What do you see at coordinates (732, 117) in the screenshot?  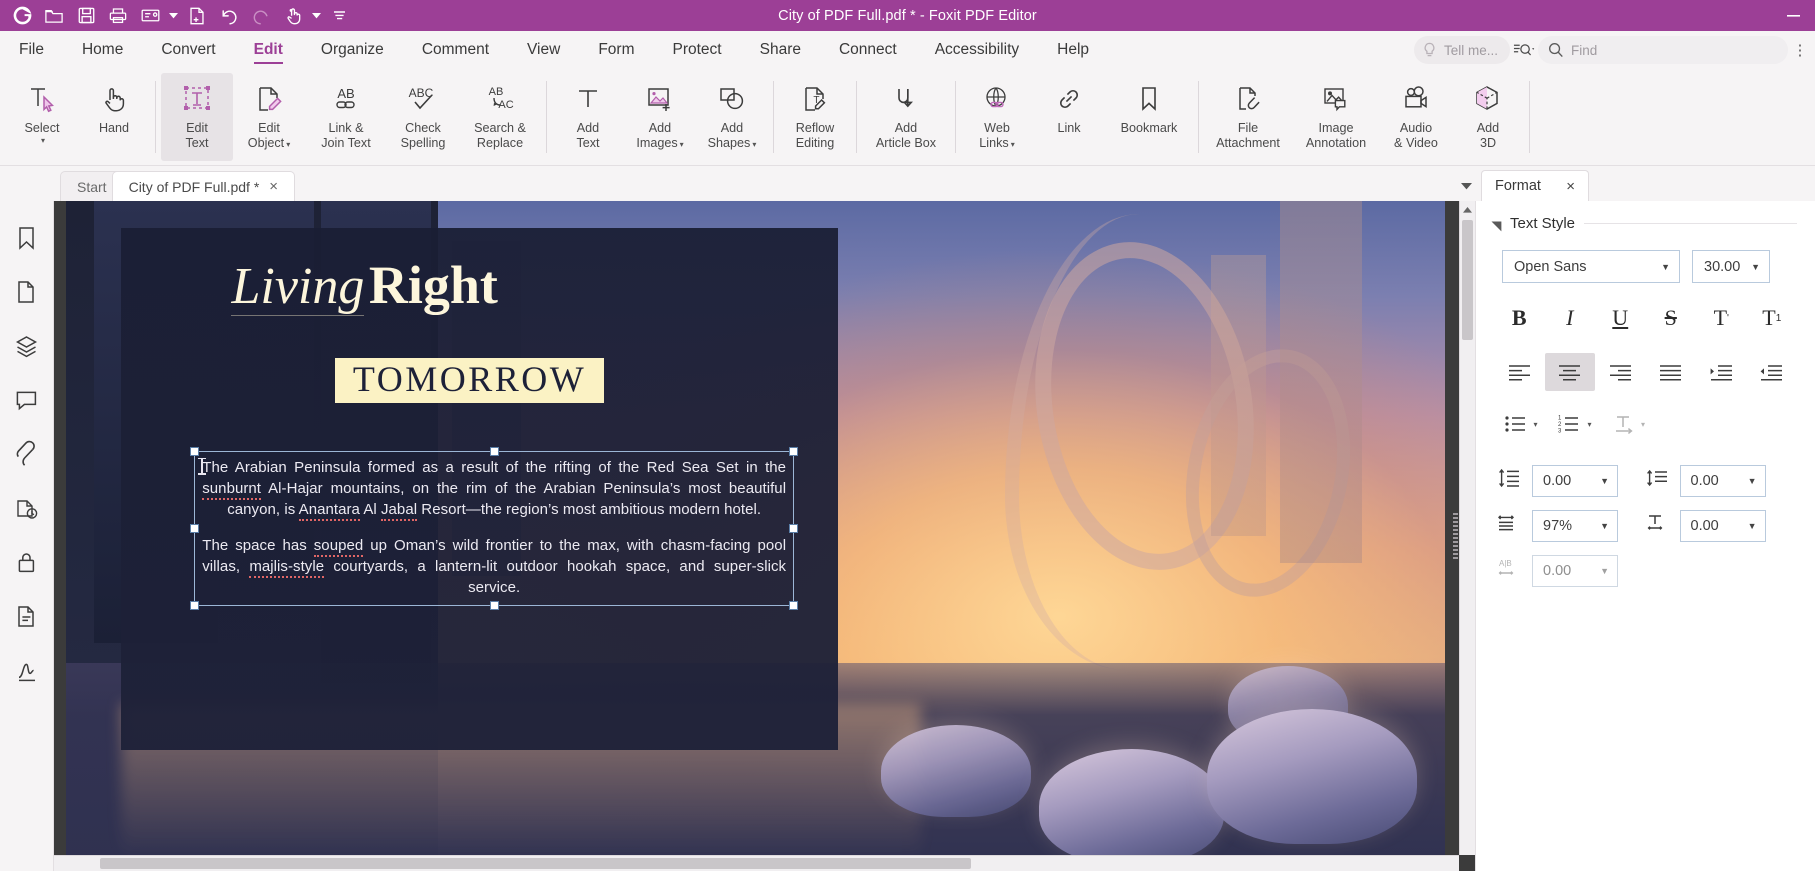 I see `ribbon-button-add-shapes: Add Shapes ▾` at bounding box center [732, 117].